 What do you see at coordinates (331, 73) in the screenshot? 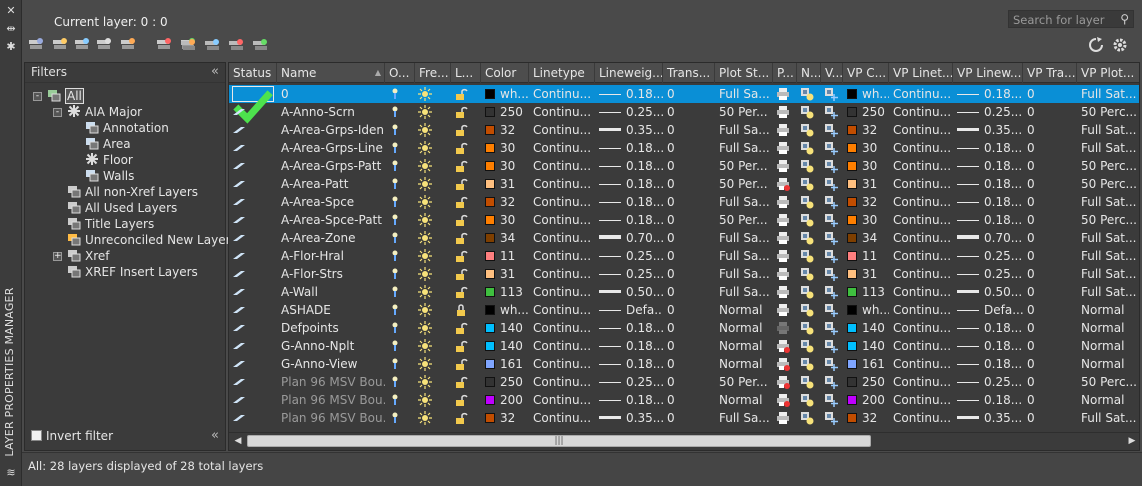
I see `column-header: Name ▲` at bounding box center [331, 73].